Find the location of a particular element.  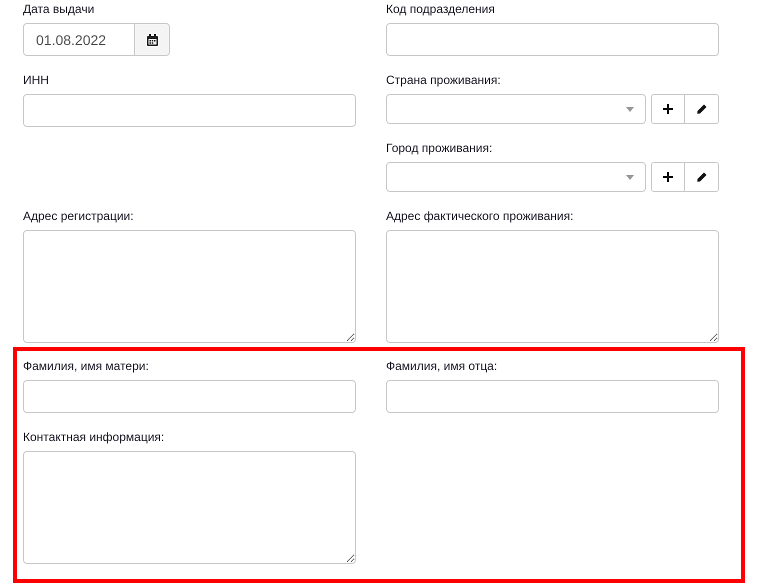

field-label: Фамилия, имя матери: is located at coordinates (86, 366).